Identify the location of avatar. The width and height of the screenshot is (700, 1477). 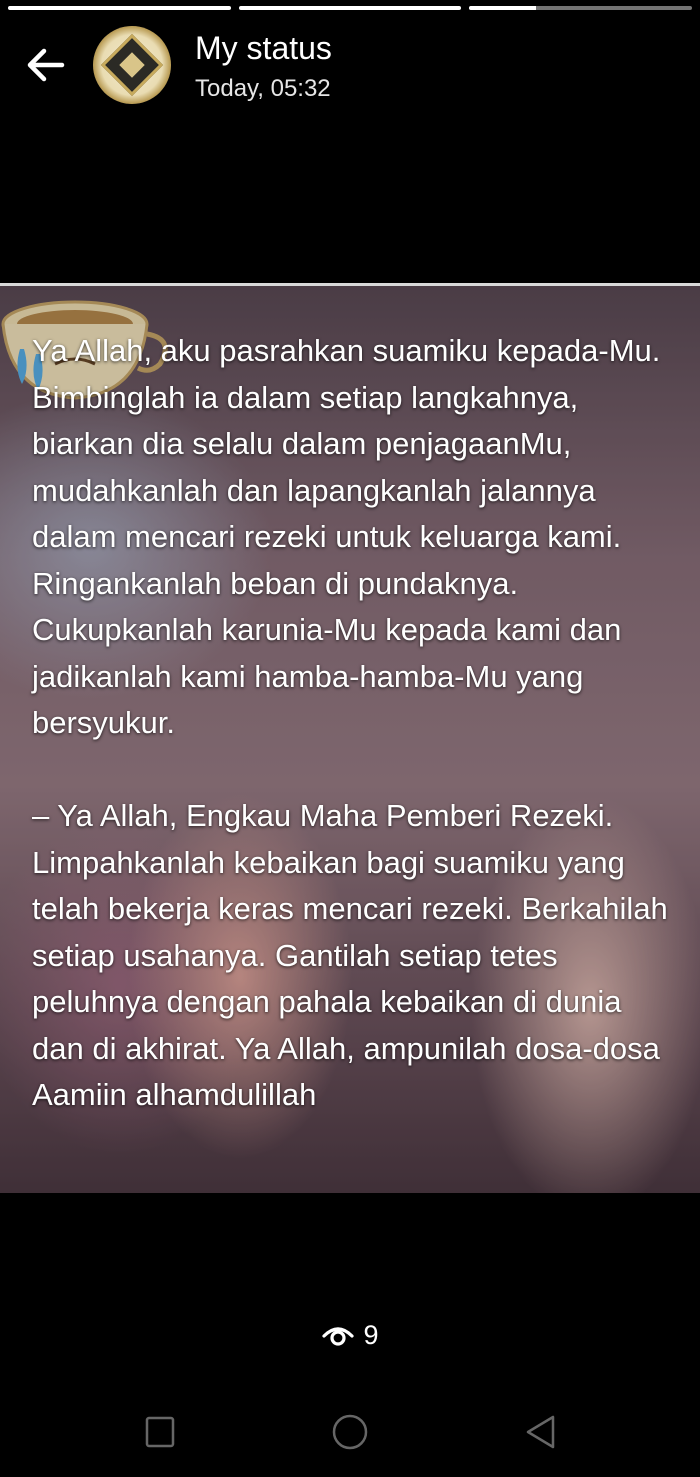
(132, 65).